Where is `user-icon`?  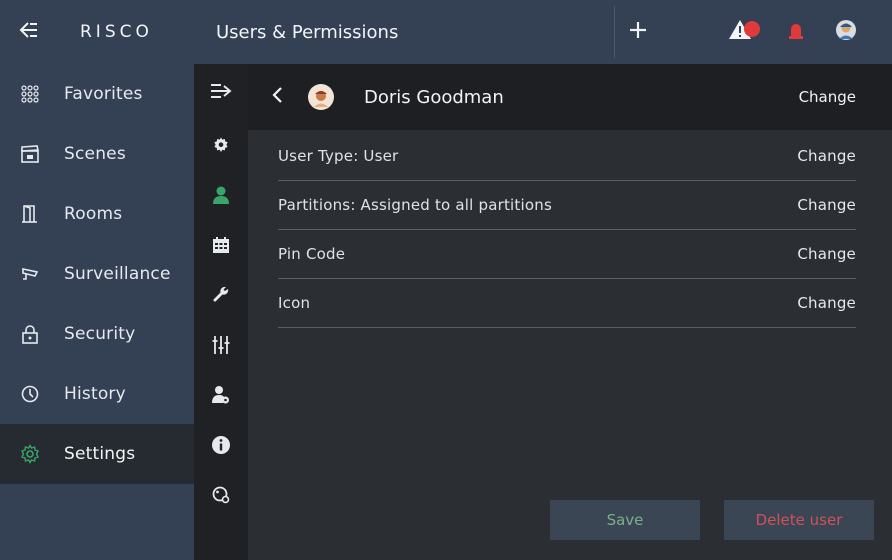 user-icon is located at coordinates (221, 197).